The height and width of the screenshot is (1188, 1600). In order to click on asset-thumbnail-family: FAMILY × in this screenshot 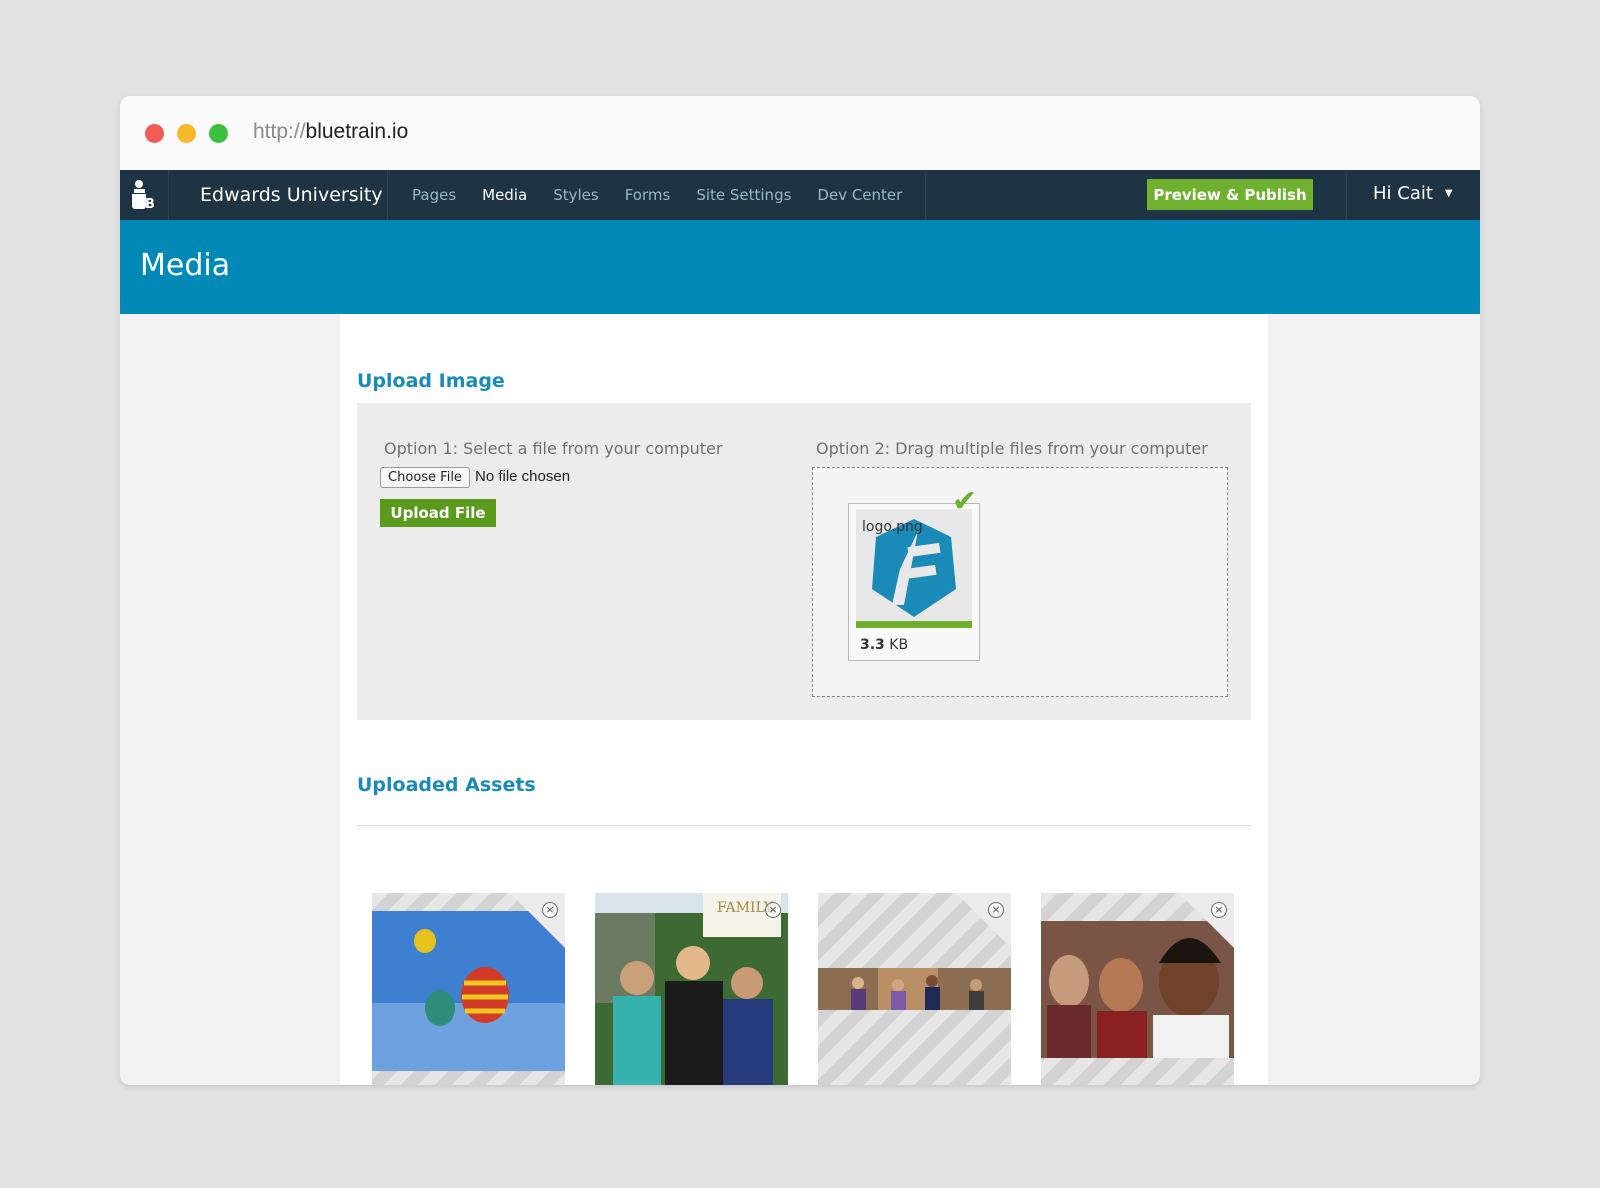, I will do `click(691, 989)`.